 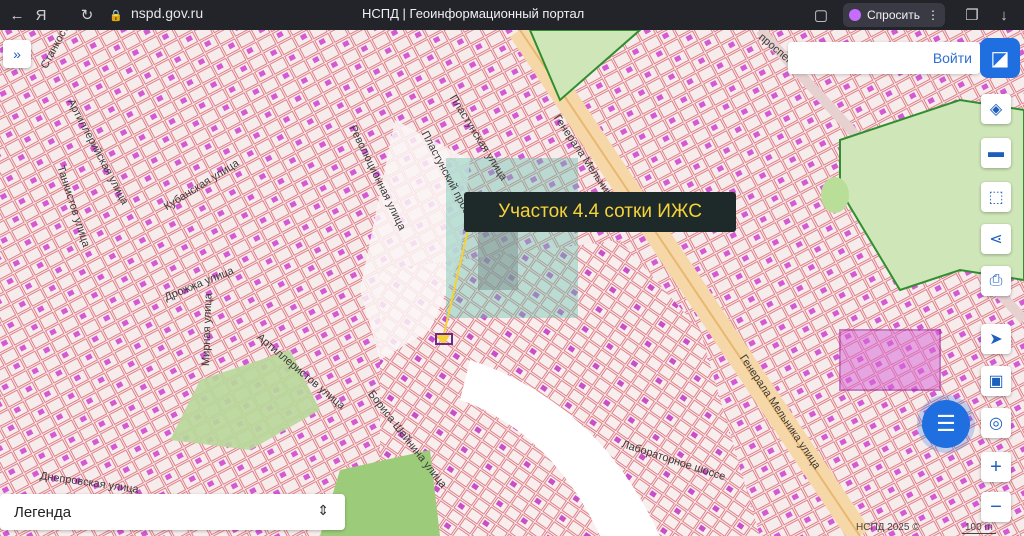 I want to click on chevron-up-down-icon: ⇕, so click(x=323, y=510).